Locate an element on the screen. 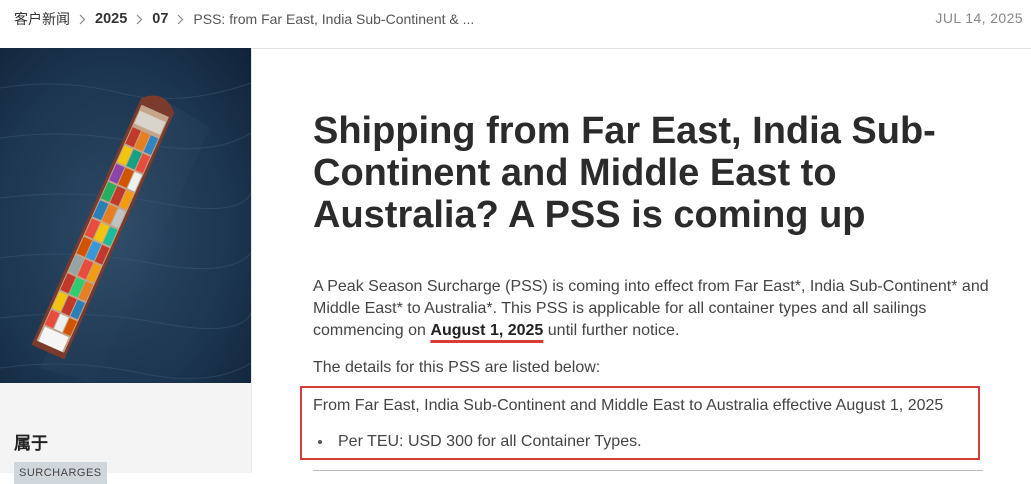 Image resolution: width=1031 pixels, height=484 pixels. effective-date: August 1, 2025 is located at coordinates (487, 330).